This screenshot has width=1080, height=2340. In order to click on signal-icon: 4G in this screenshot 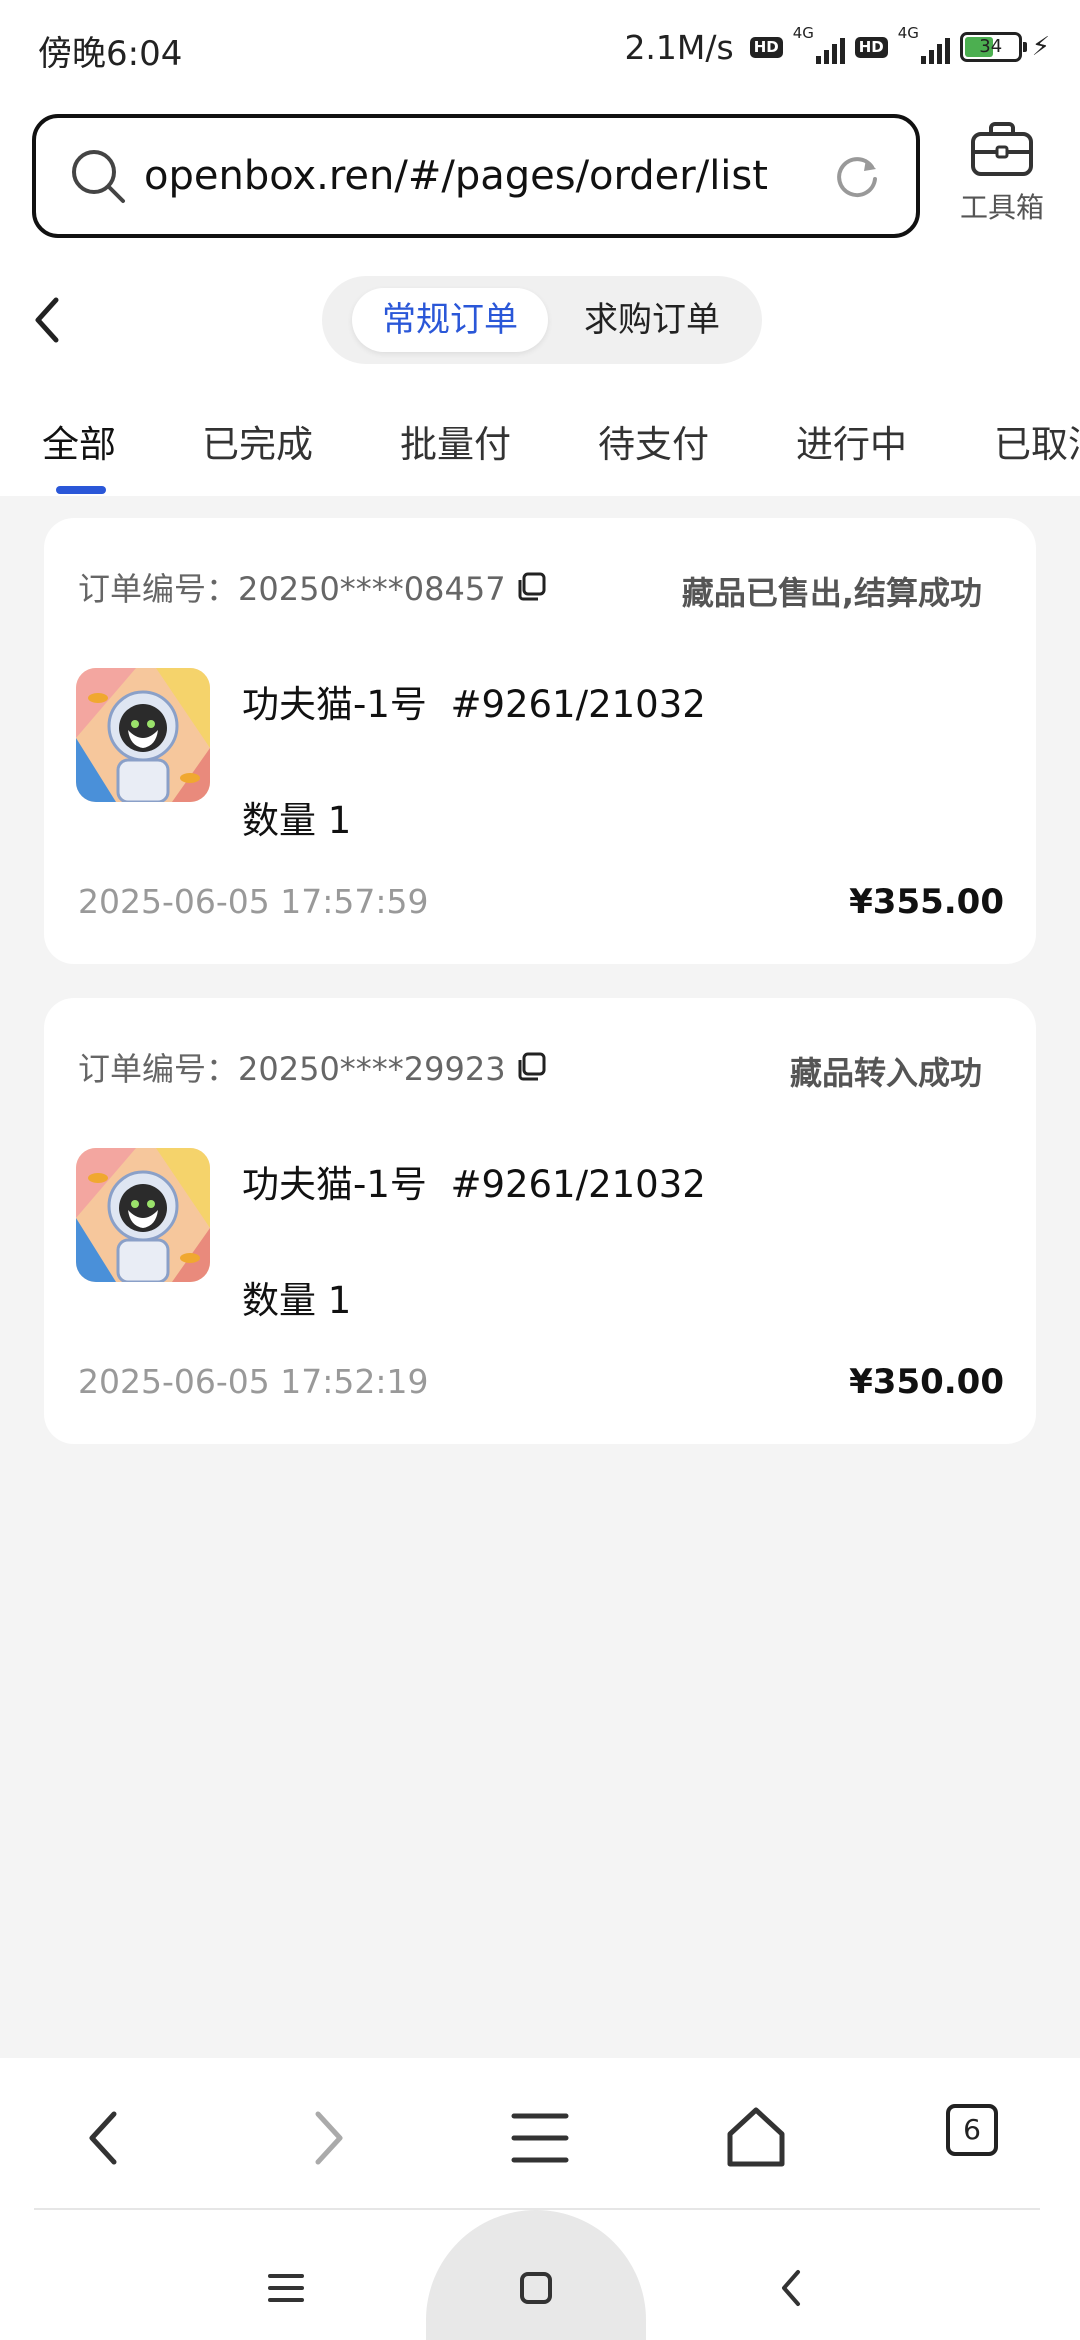, I will do `click(818, 46)`.